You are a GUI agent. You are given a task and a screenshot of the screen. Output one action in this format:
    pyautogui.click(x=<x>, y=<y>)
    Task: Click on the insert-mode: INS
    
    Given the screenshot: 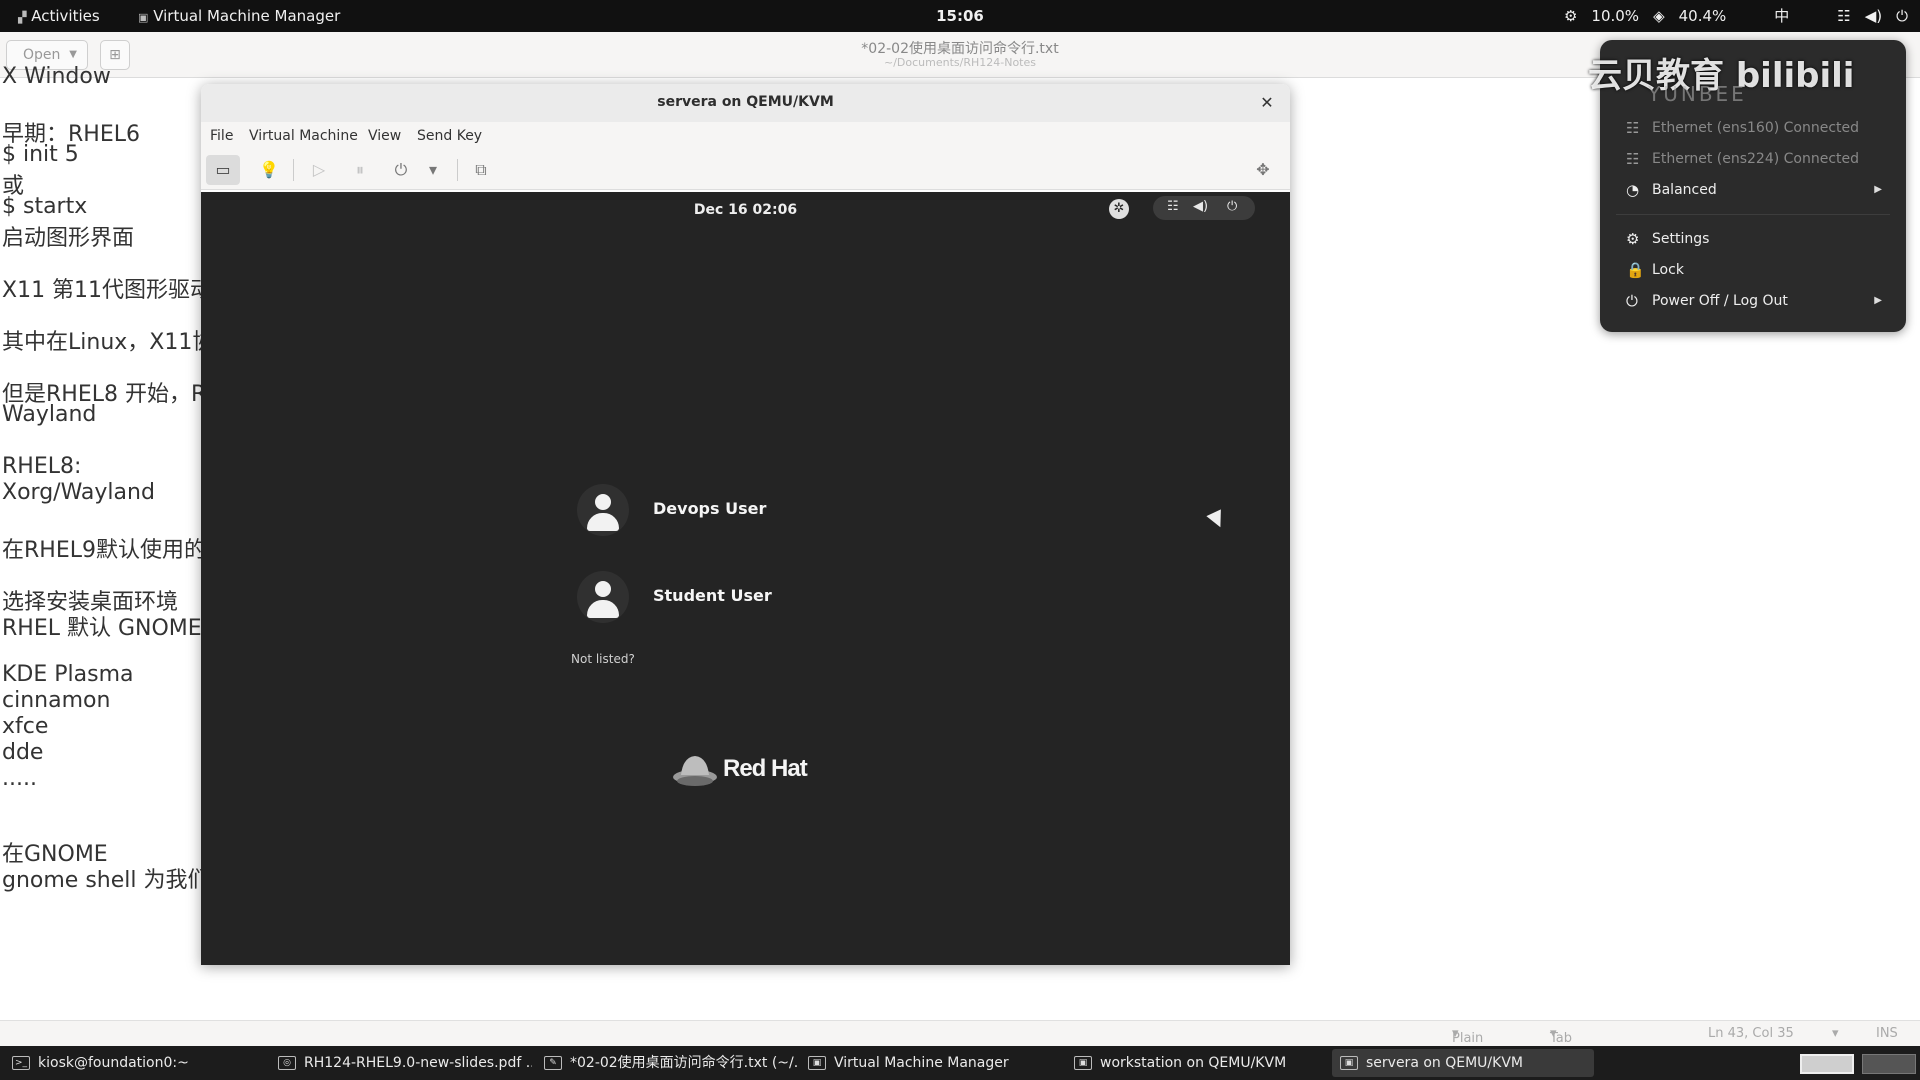 What is the action you would take?
    pyautogui.click(x=1887, y=1033)
    